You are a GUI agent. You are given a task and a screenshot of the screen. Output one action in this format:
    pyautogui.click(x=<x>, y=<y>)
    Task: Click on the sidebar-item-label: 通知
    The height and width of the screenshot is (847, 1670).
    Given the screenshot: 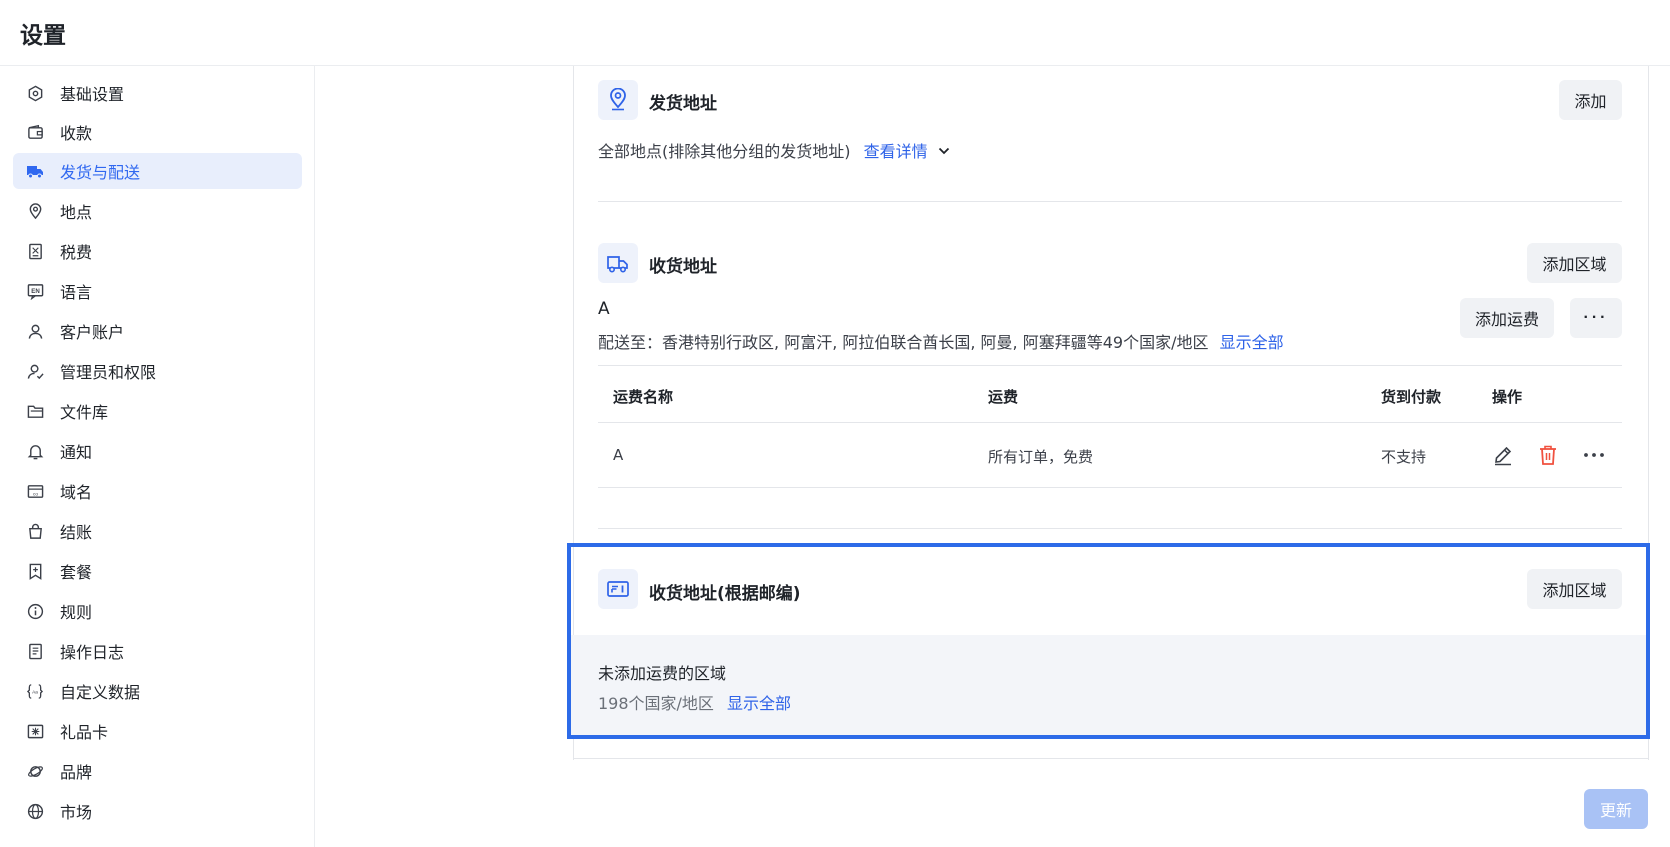 What is the action you would take?
    pyautogui.click(x=76, y=452)
    